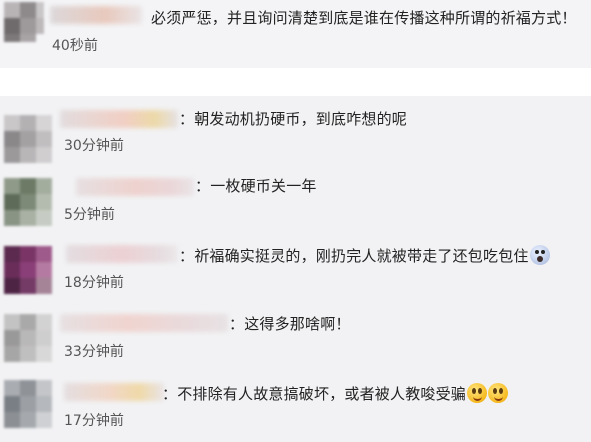 The height and width of the screenshot is (442, 591). Describe the element at coordinates (295, 82) in the screenshot. I see `section-divider` at that location.